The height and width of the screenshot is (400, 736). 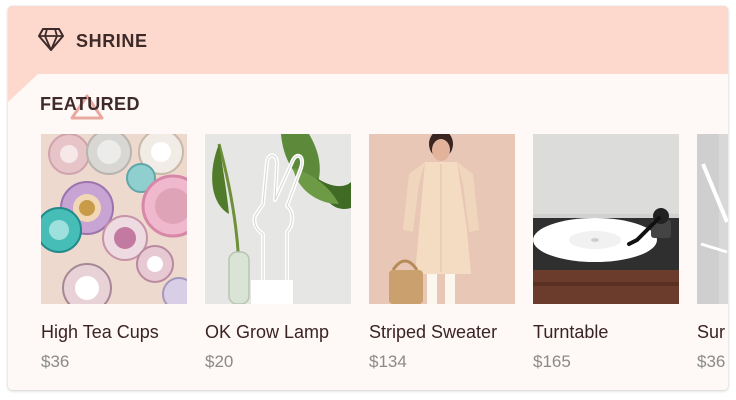 What do you see at coordinates (571, 332) in the screenshot?
I see `product-name: Turntable` at bounding box center [571, 332].